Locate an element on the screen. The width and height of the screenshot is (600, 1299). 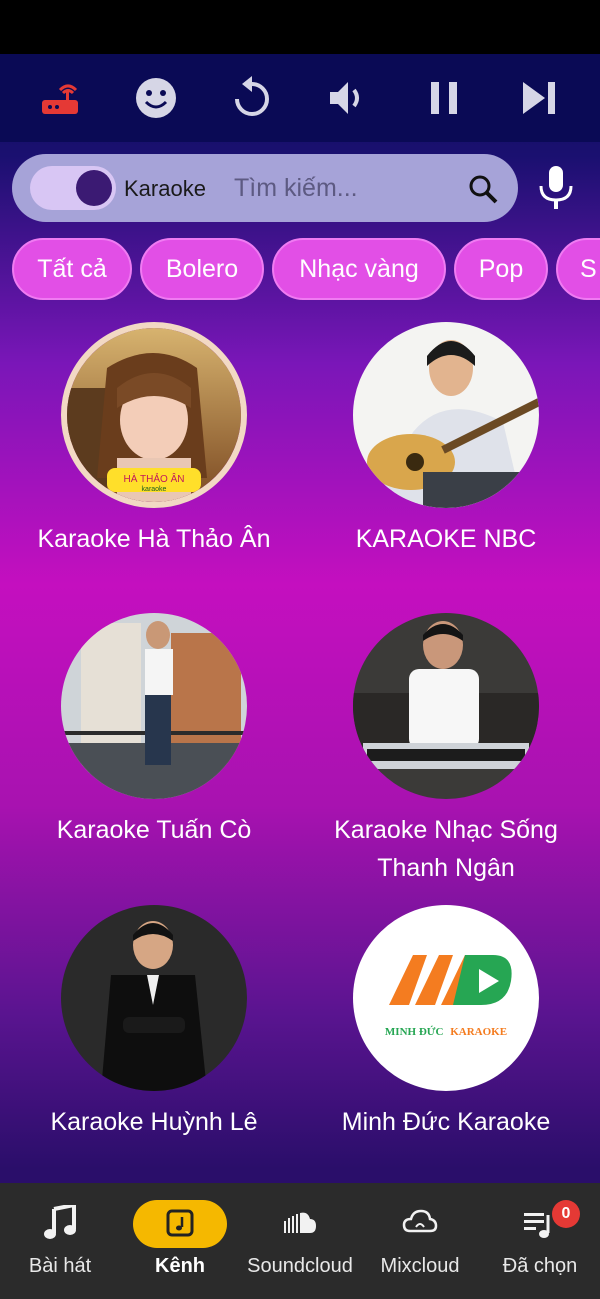
nav-da-chon: Đã chọn is located at coordinates (540, 1241).